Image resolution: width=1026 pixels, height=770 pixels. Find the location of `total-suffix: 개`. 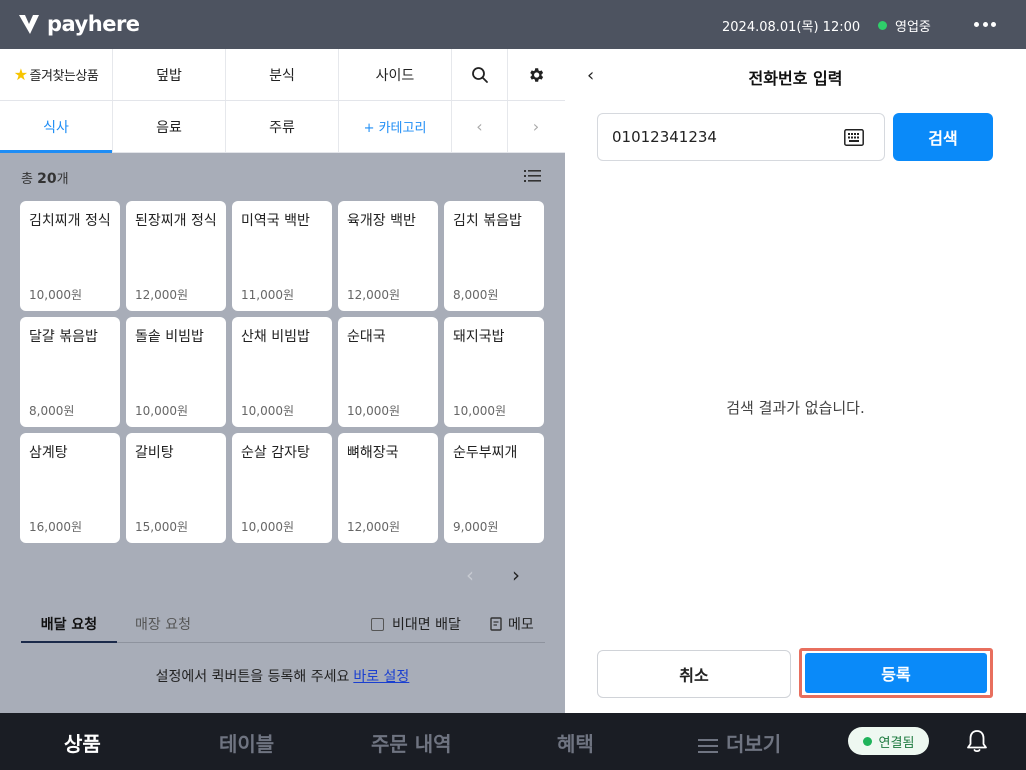

total-suffix: 개 is located at coordinates (62, 179).